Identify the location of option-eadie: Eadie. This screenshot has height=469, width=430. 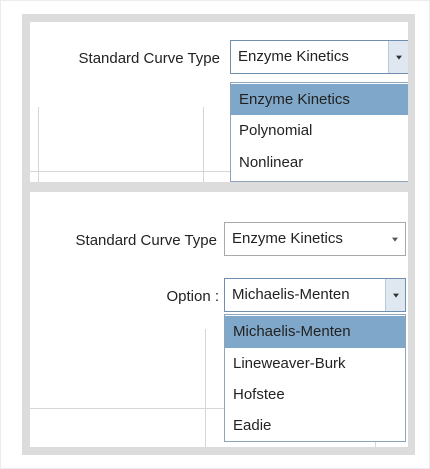
(315, 425).